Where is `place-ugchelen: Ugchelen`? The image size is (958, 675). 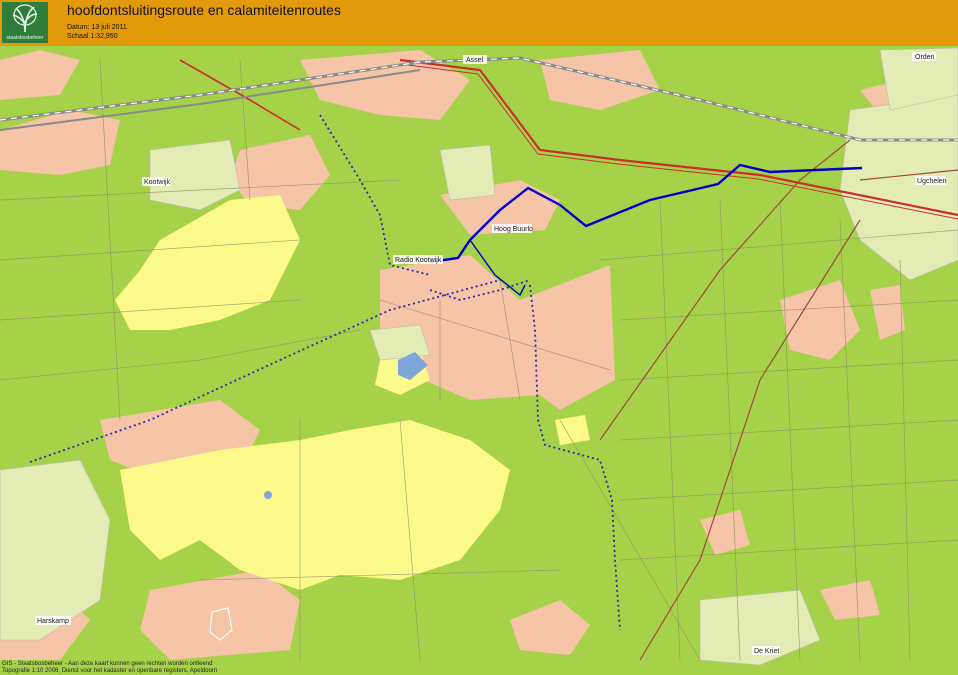
place-ugchelen: Ugchelen is located at coordinates (932, 181).